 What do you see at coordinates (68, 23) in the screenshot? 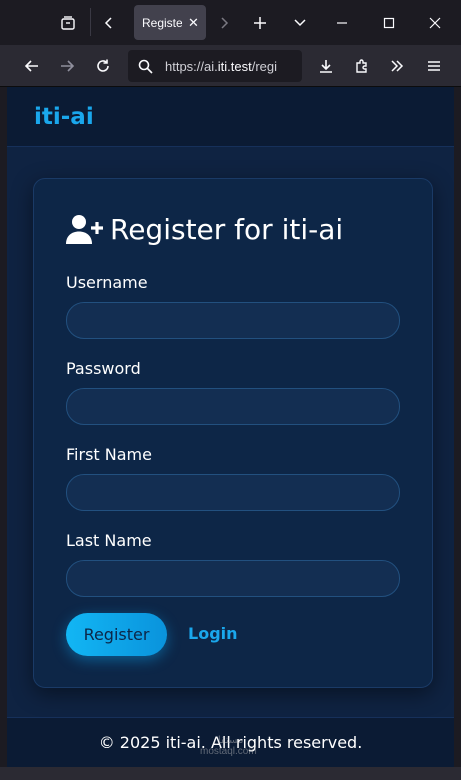
I see `tab-overview-icon` at bounding box center [68, 23].